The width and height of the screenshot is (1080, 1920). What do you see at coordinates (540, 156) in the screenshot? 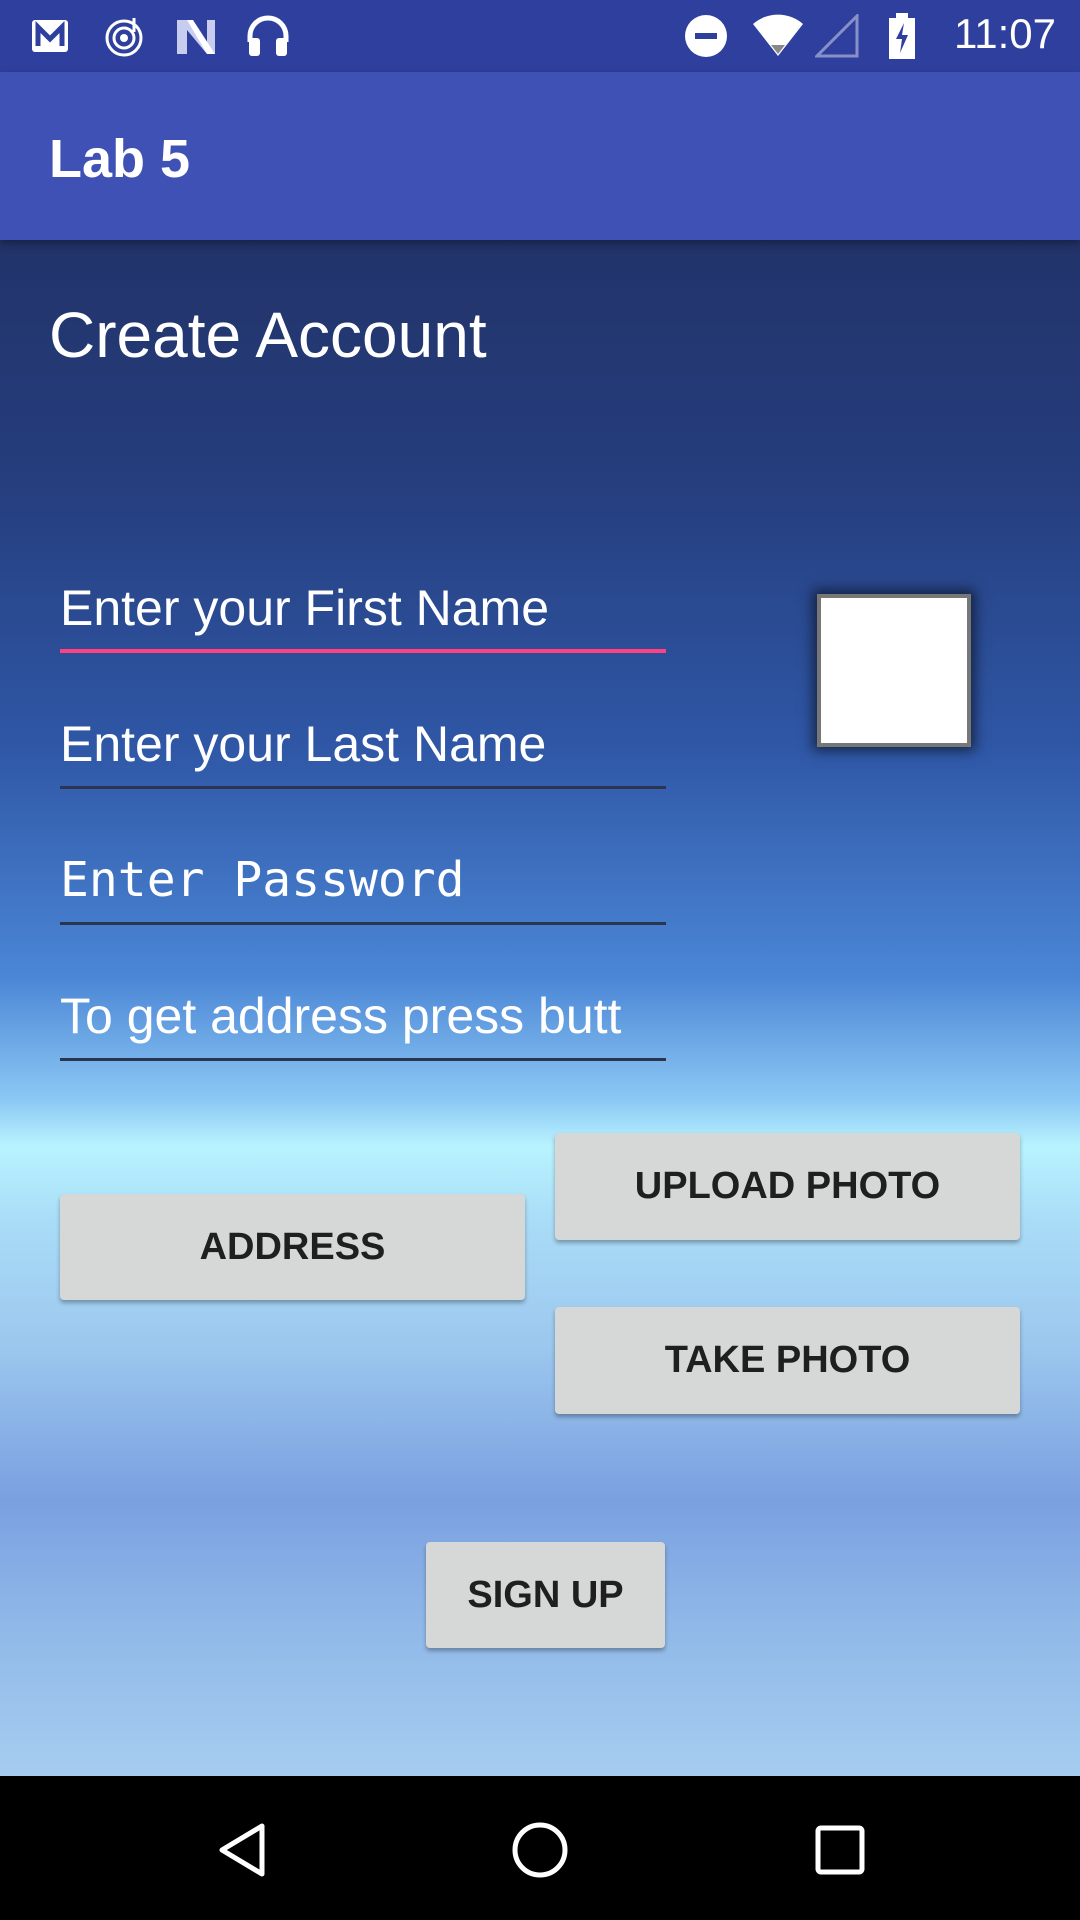
I see `app-bar: Lab 5` at bounding box center [540, 156].